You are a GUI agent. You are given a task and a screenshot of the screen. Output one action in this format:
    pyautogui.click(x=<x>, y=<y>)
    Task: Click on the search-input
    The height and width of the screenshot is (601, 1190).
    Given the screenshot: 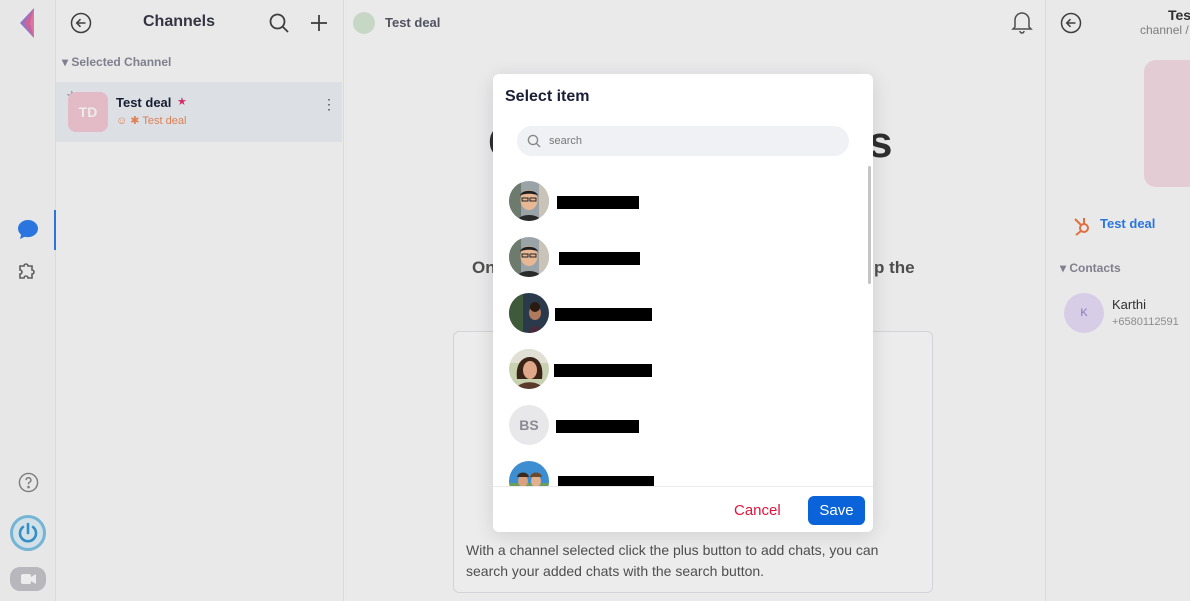 What is the action you would take?
    pyautogui.click(x=694, y=141)
    